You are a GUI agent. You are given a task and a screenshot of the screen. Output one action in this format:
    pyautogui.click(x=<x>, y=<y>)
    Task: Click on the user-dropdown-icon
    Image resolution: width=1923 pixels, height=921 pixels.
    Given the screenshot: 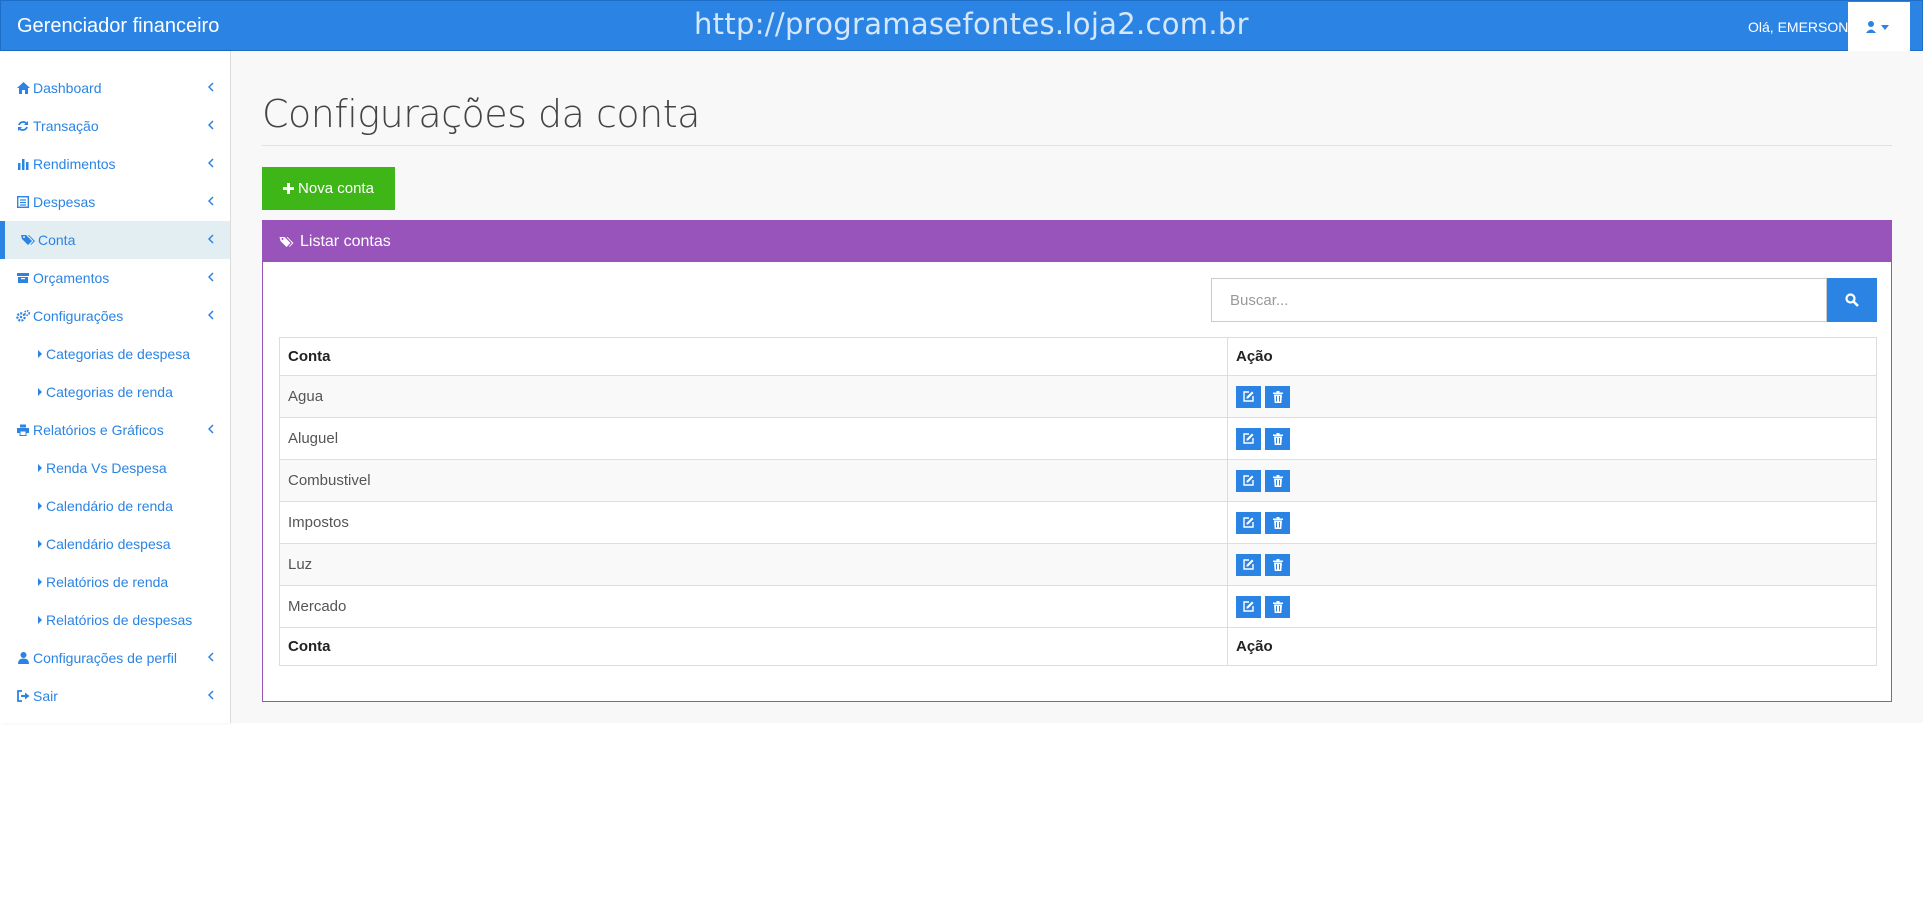 What is the action you would take?
    pyautogui.click(x=1877, y=27)
    